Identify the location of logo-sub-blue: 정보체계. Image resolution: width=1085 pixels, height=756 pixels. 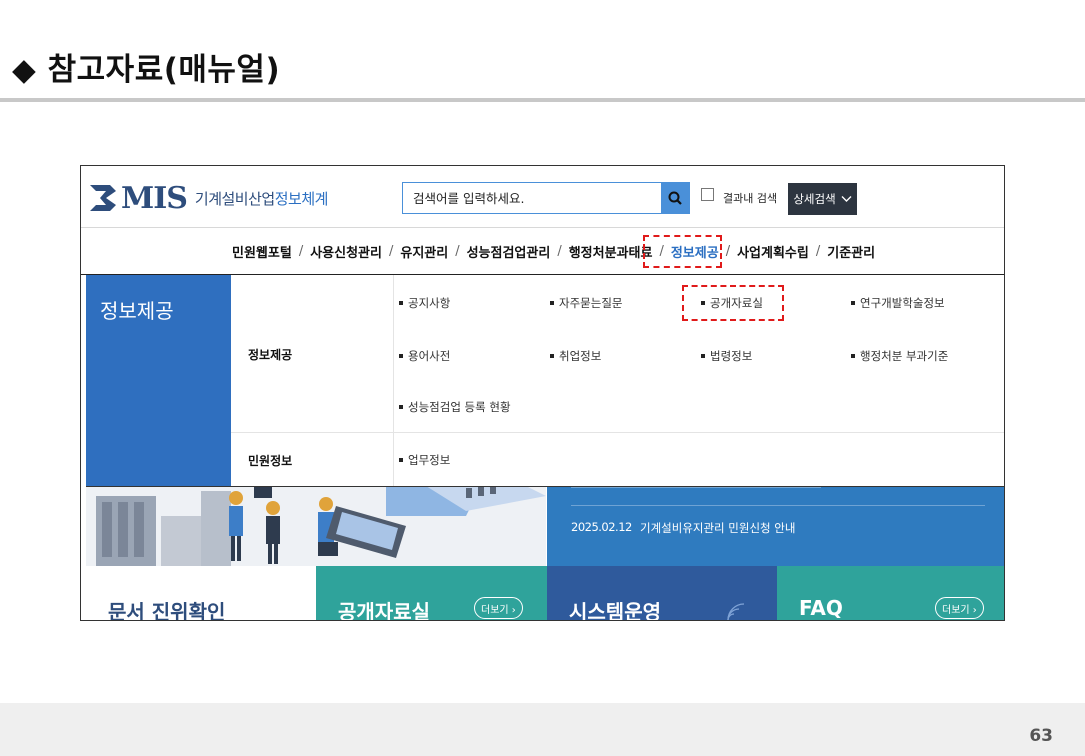
(301, 198).